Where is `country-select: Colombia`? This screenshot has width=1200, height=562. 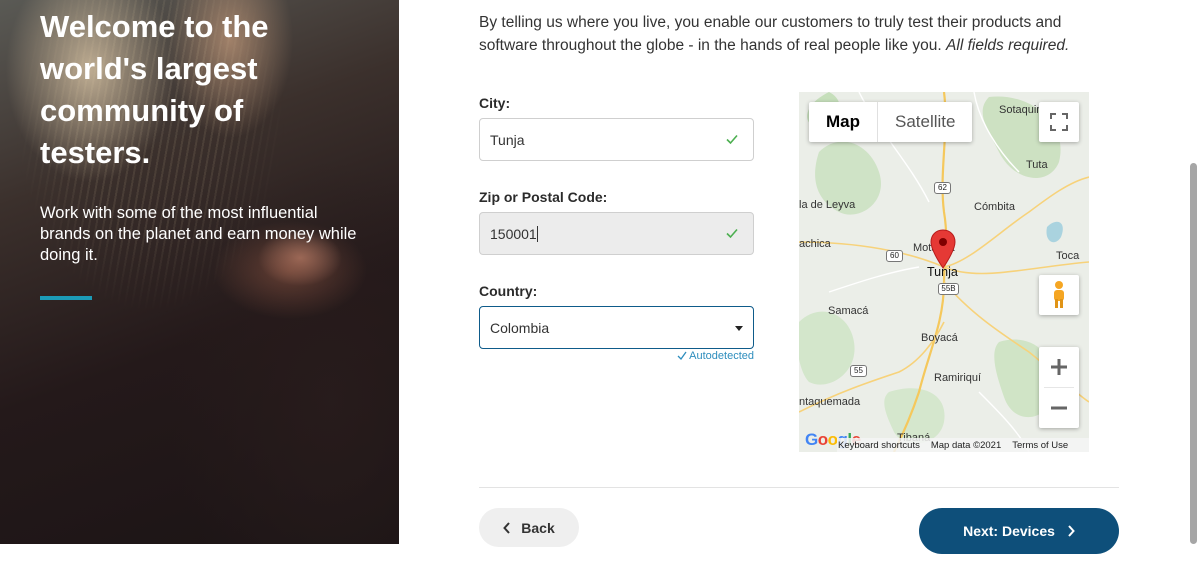
country-select: Colombia is located at coordinates (616, 327).